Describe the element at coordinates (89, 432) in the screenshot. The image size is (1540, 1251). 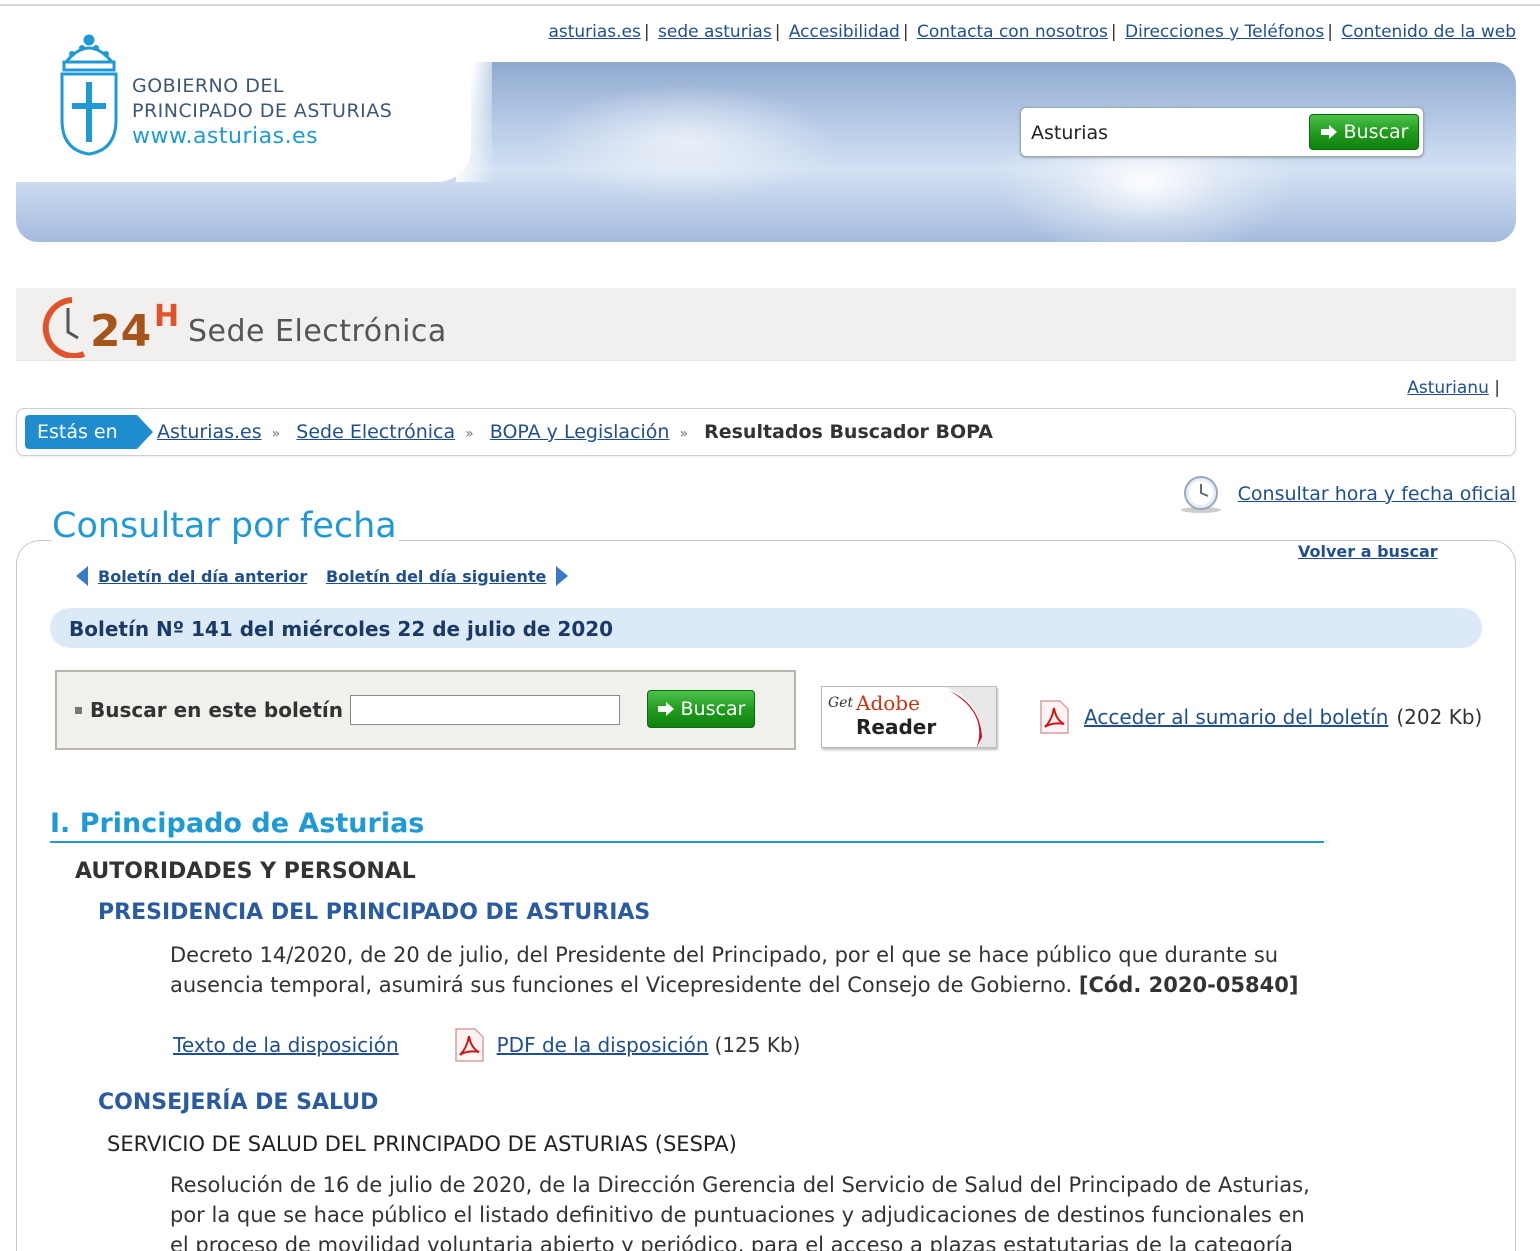
I see `breadcrumb-badge: Estás en` at that location.